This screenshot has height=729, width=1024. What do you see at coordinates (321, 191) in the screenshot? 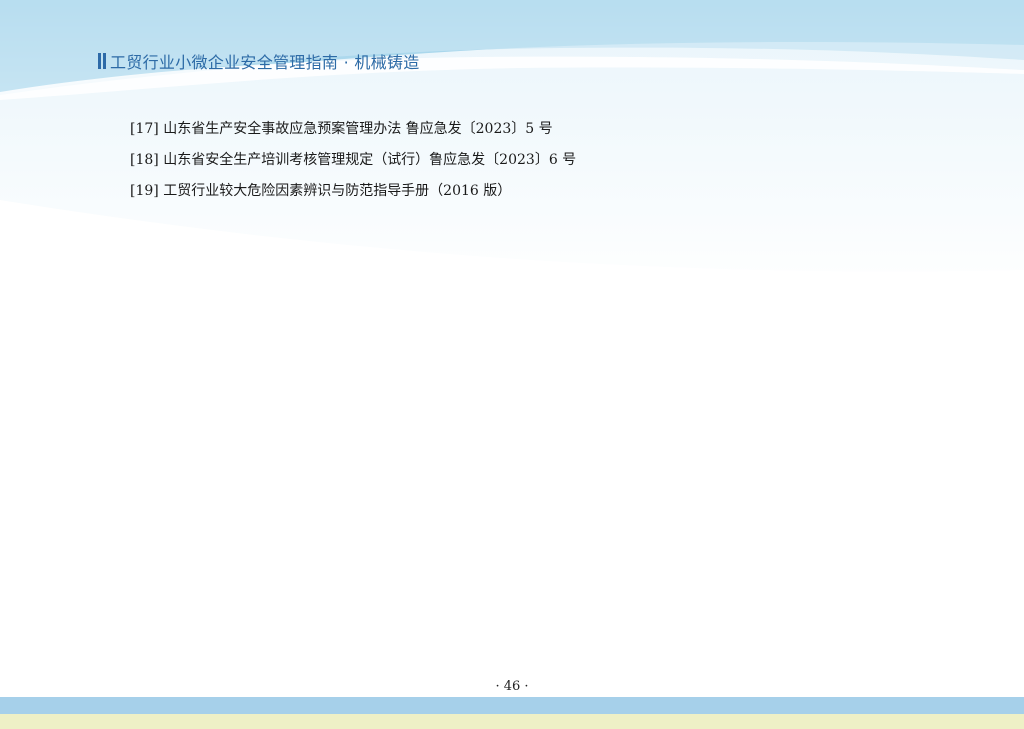
I see `reference-item: [19] 工贸行业较大危险因素辨识与防范指导手册（2016 版）` at bounding box center [321, 191].